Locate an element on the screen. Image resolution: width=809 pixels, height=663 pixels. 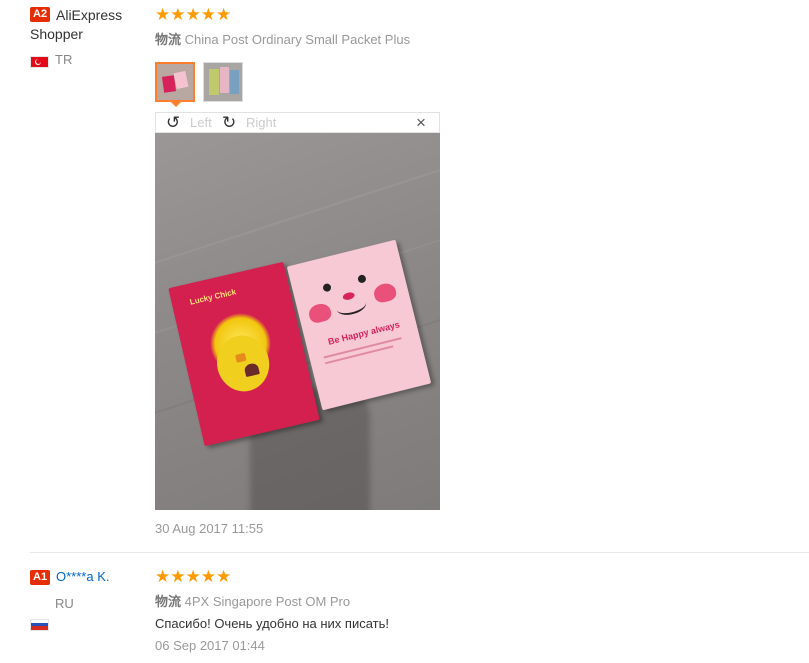
buyer-level-badge: A1 is located at coordinates (40, 577).